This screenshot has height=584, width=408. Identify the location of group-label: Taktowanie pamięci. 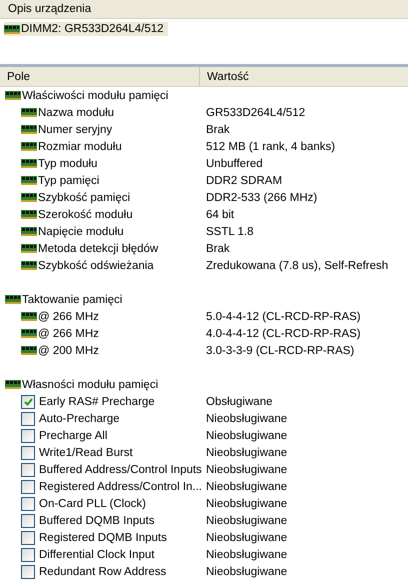
(72, 300).